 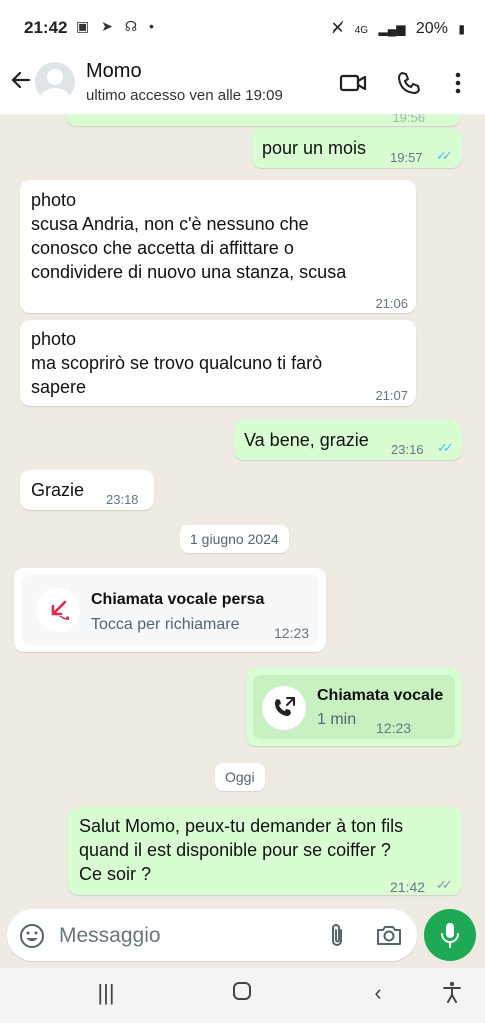 I want to click on avatar, so click(x=55, y=82).